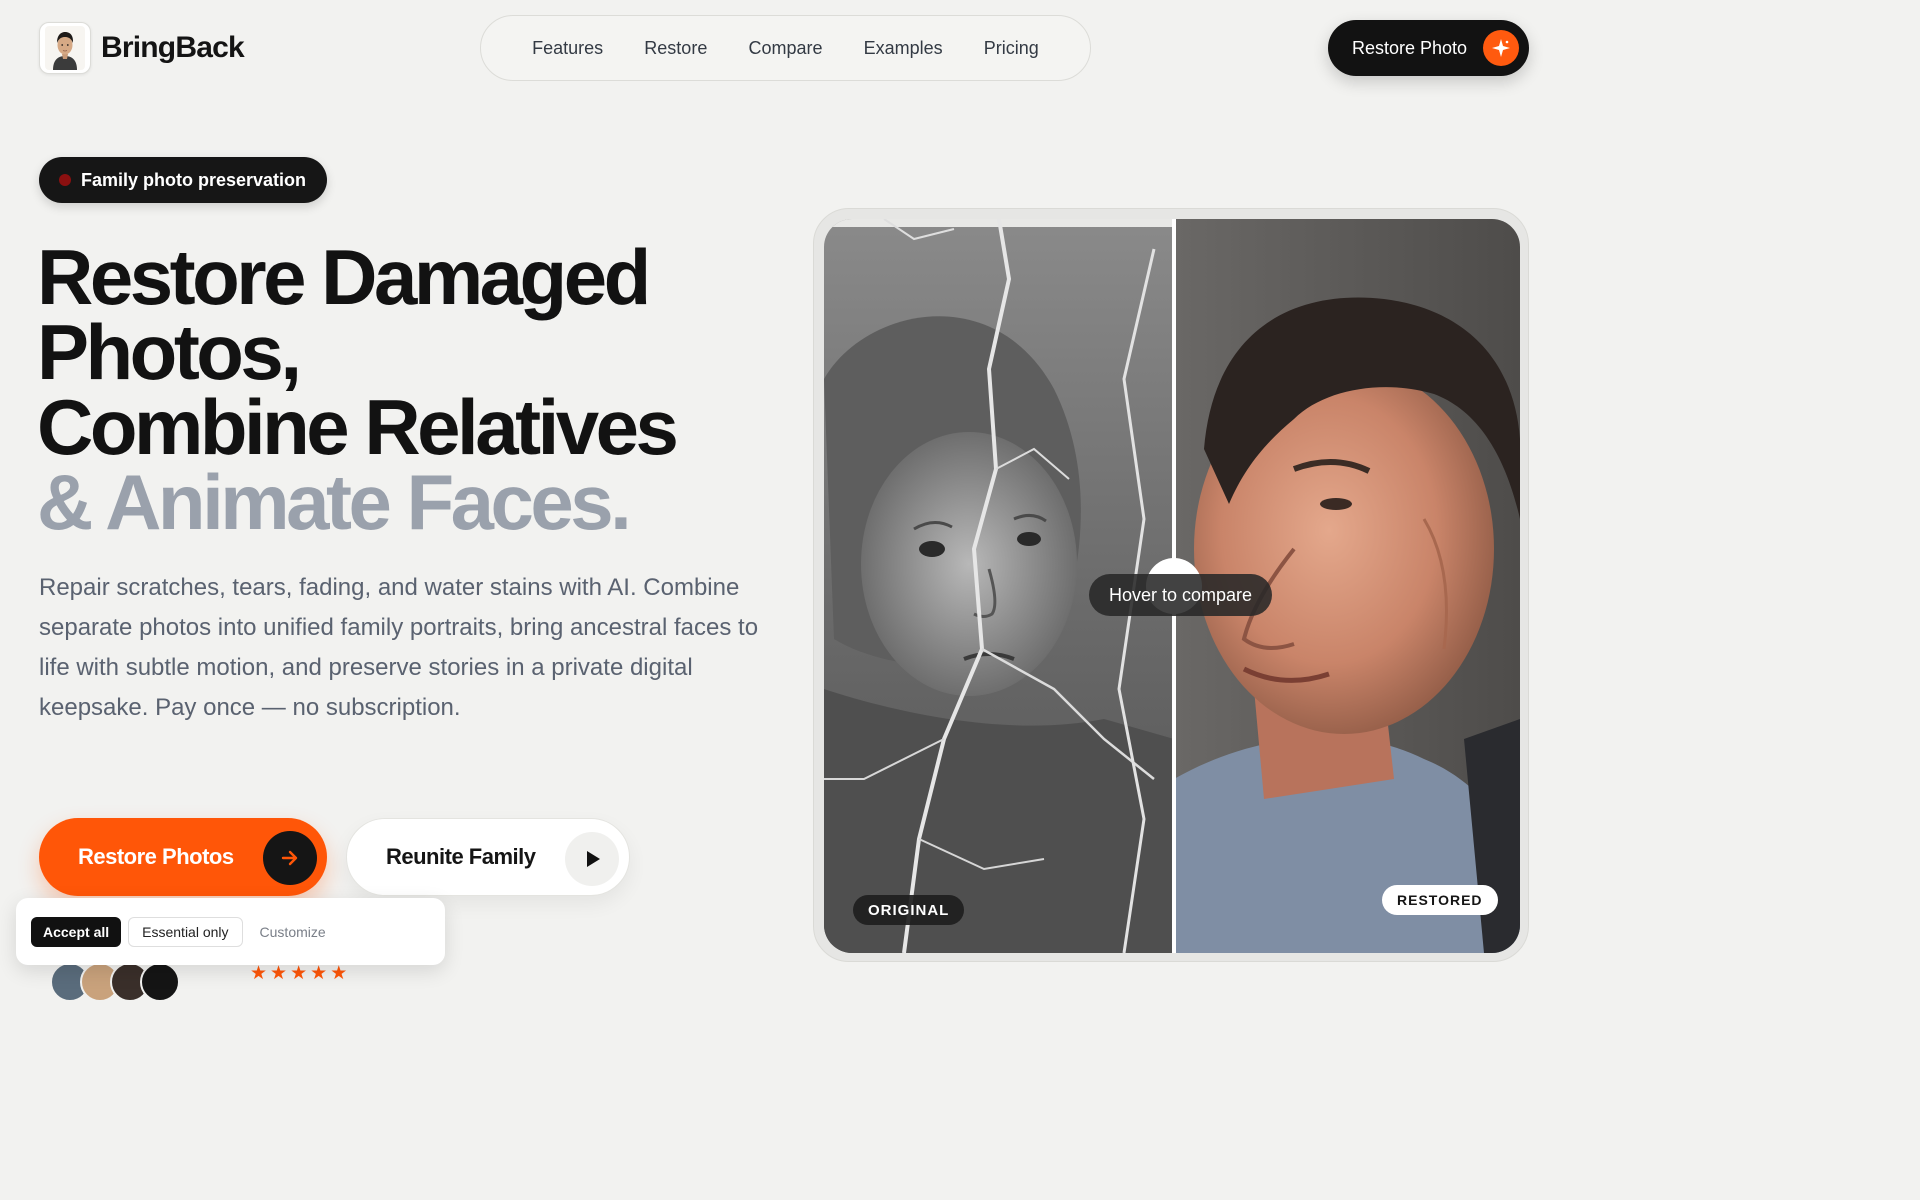  I want to click on original-label: ORIGINAL, so click(909, 910).